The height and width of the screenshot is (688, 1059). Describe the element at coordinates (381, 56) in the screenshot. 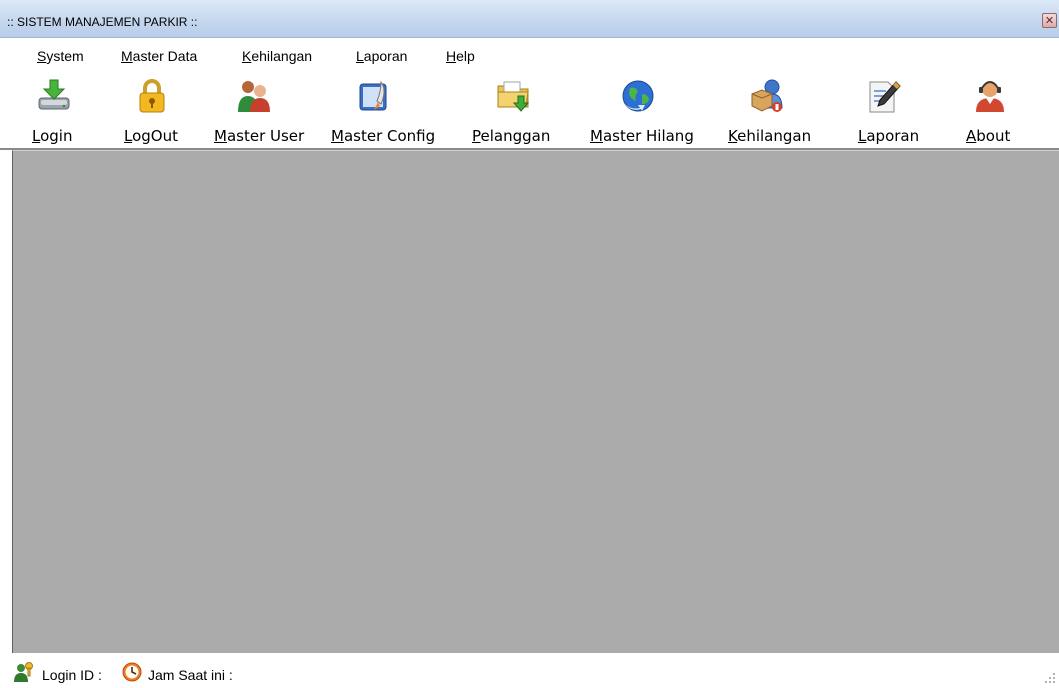

I see `menu-laporan: Laporan` at that location.